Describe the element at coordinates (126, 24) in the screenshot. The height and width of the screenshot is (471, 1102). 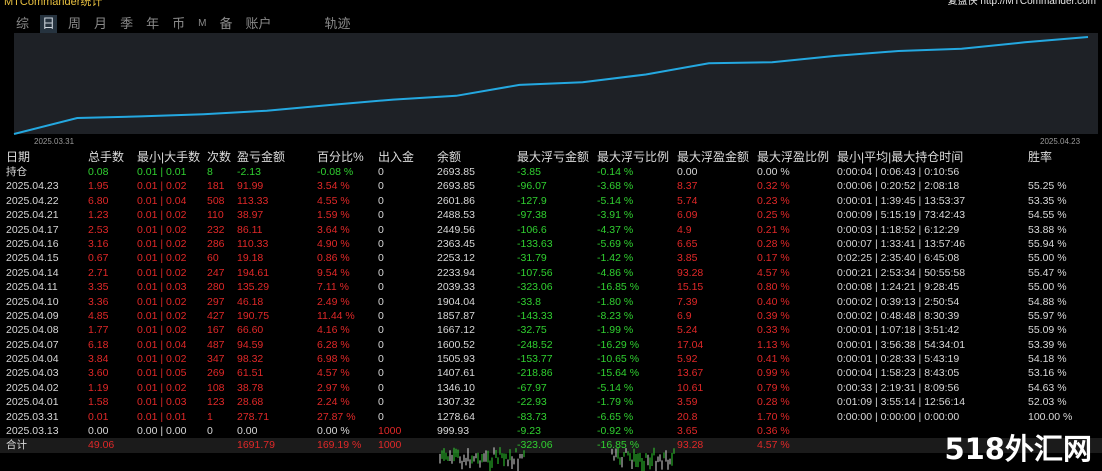
I see `tab-4: 季` at that location.